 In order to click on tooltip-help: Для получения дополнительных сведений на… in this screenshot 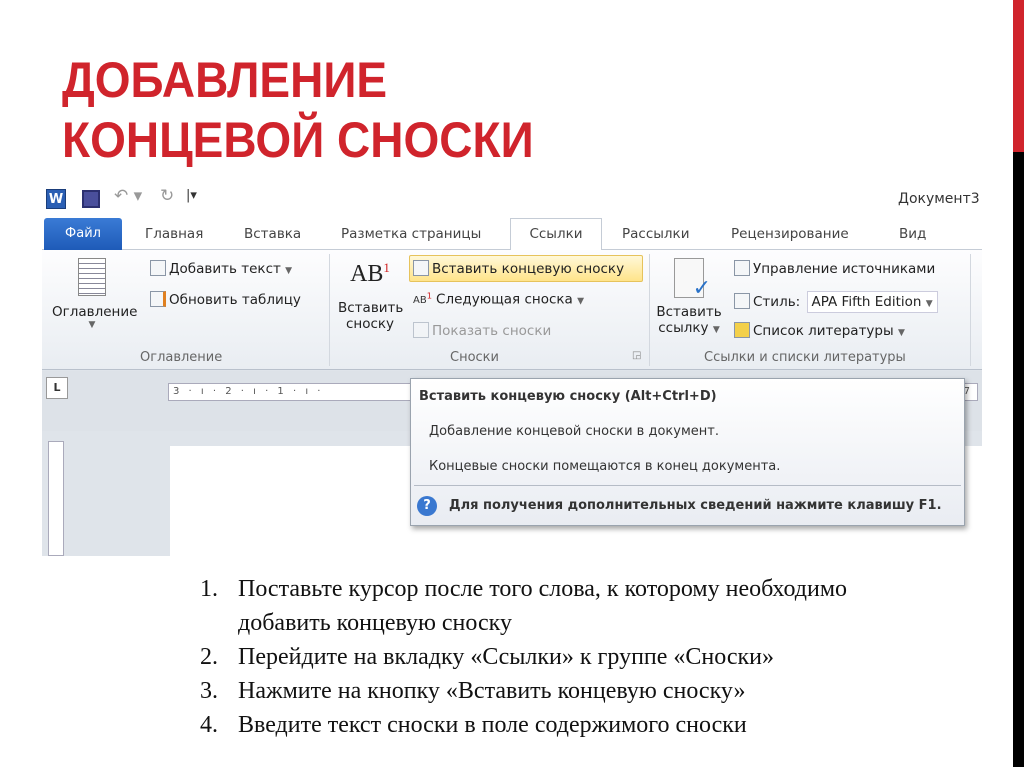, I will do `click(695, 505)`.